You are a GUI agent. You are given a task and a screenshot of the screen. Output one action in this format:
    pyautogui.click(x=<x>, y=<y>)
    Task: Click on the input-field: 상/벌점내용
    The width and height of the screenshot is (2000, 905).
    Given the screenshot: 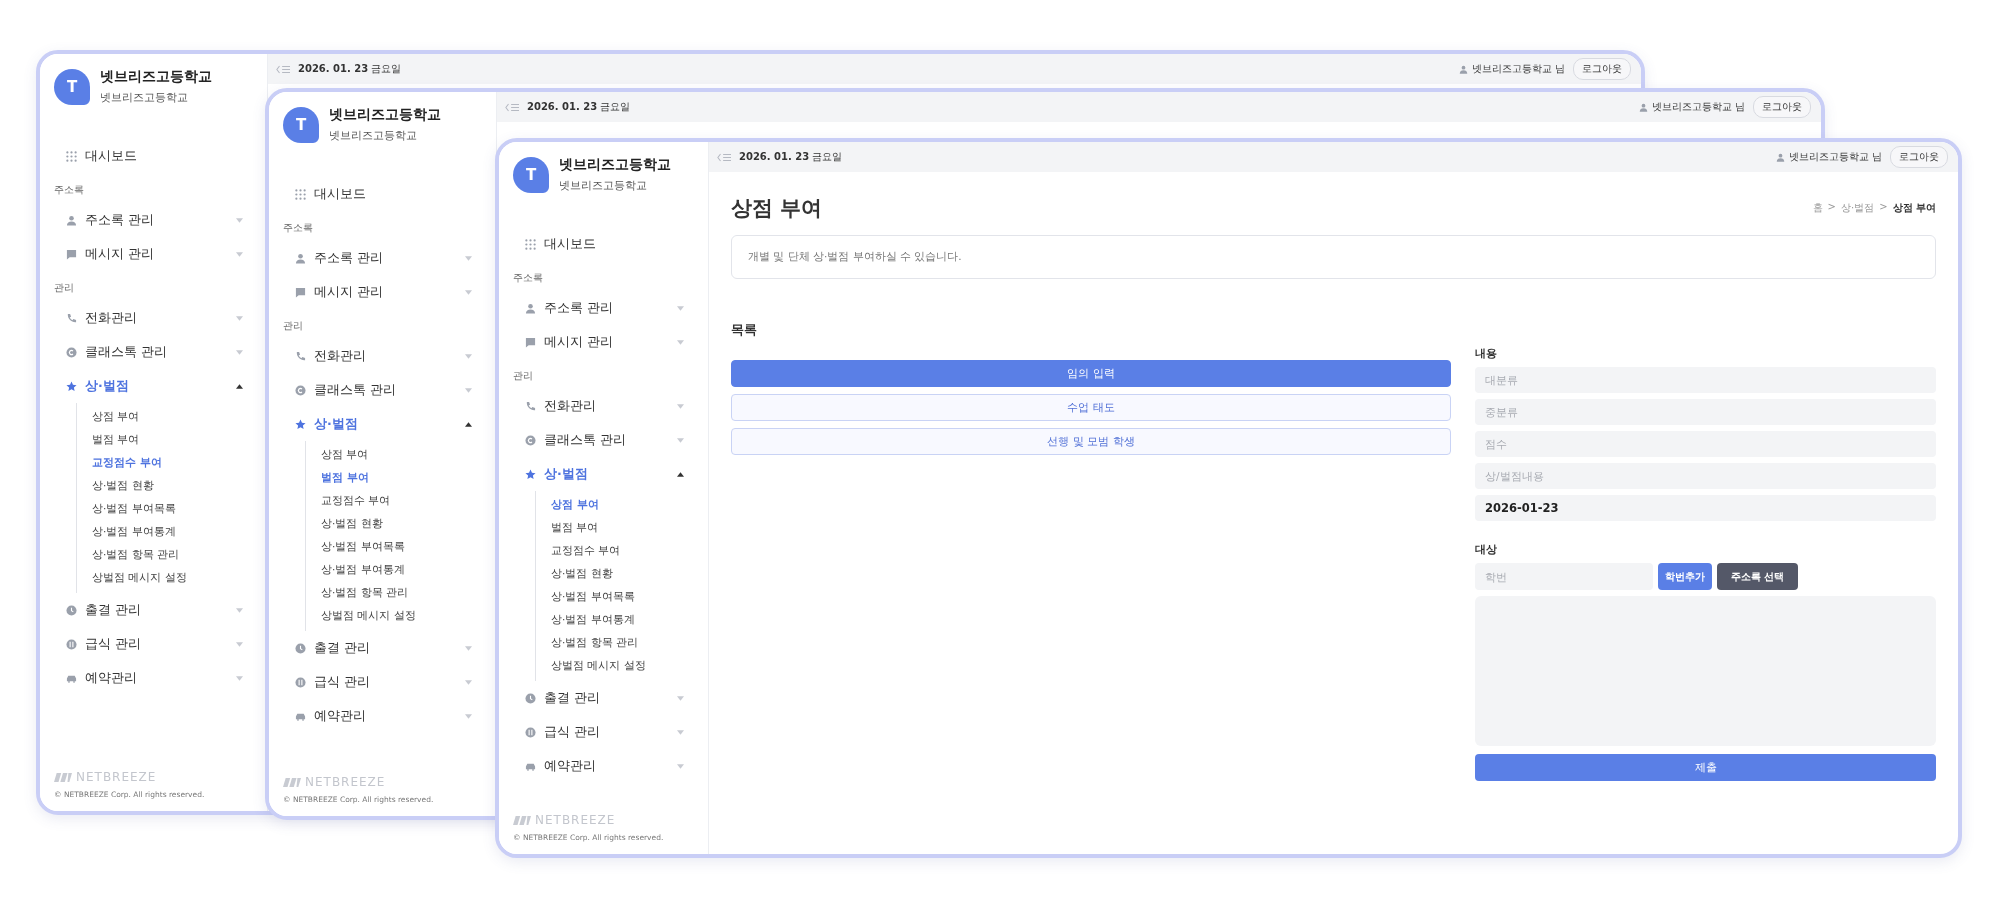 What is the action you would take?
    pyautogui.click(x=1705, y=476)
    